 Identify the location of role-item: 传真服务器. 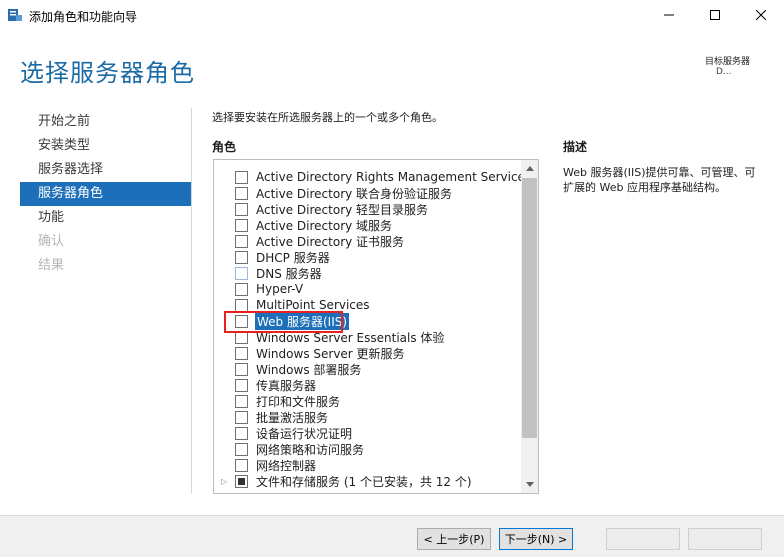
(367, 385).